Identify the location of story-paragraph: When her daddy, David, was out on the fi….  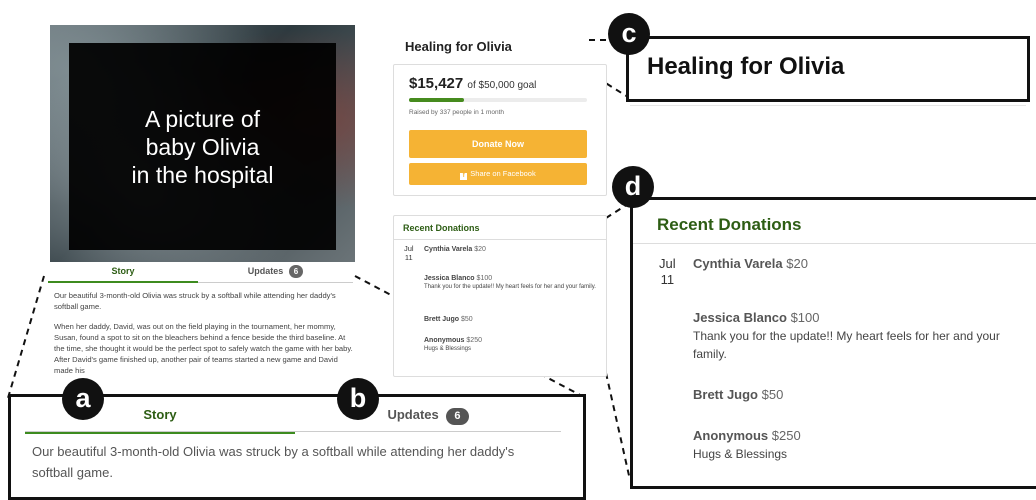
(203, 348).